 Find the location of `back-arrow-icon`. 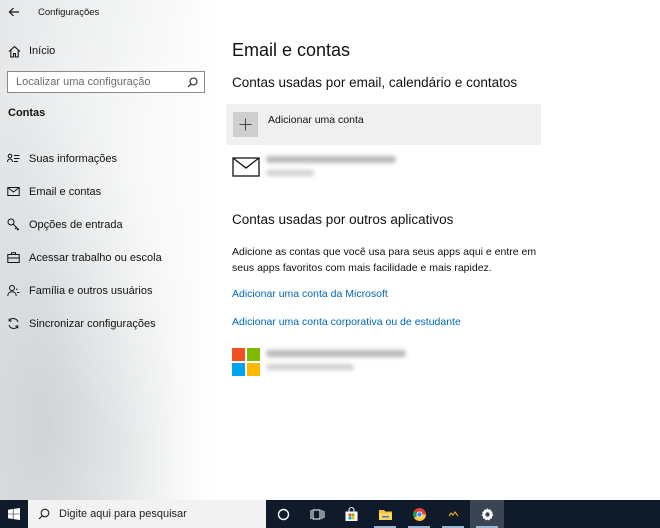

back-arrow-icon is located at coordinates (13, 12).